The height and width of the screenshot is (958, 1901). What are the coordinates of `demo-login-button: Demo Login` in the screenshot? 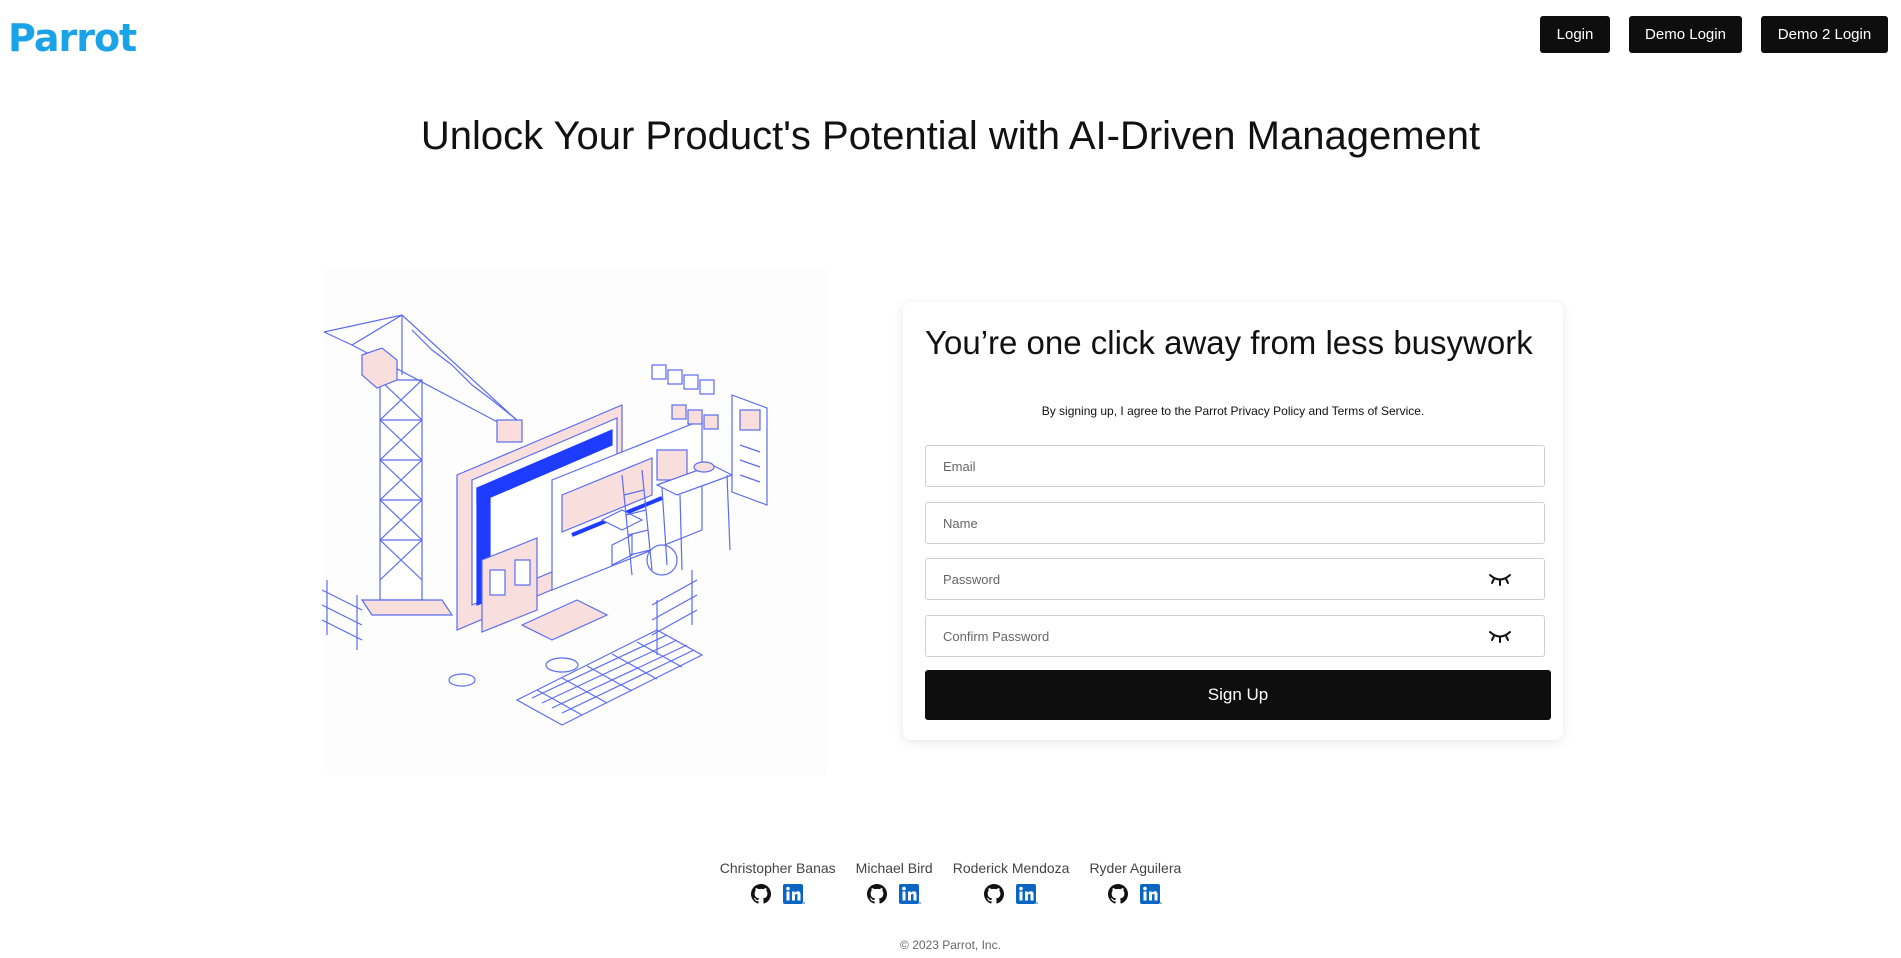 It's located at (1685, 34).